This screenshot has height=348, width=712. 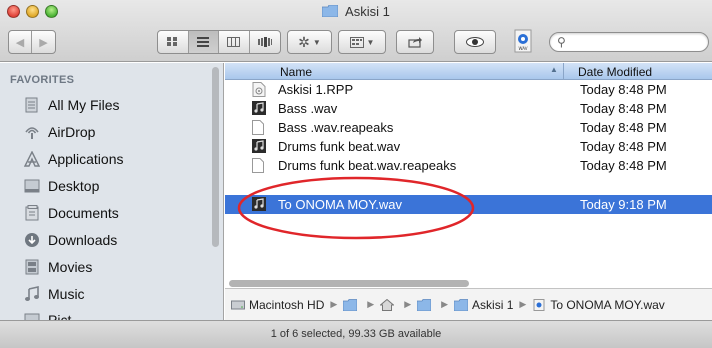 I want to click on sidebar-item-label: Desktop, so click(x=74, y=186).